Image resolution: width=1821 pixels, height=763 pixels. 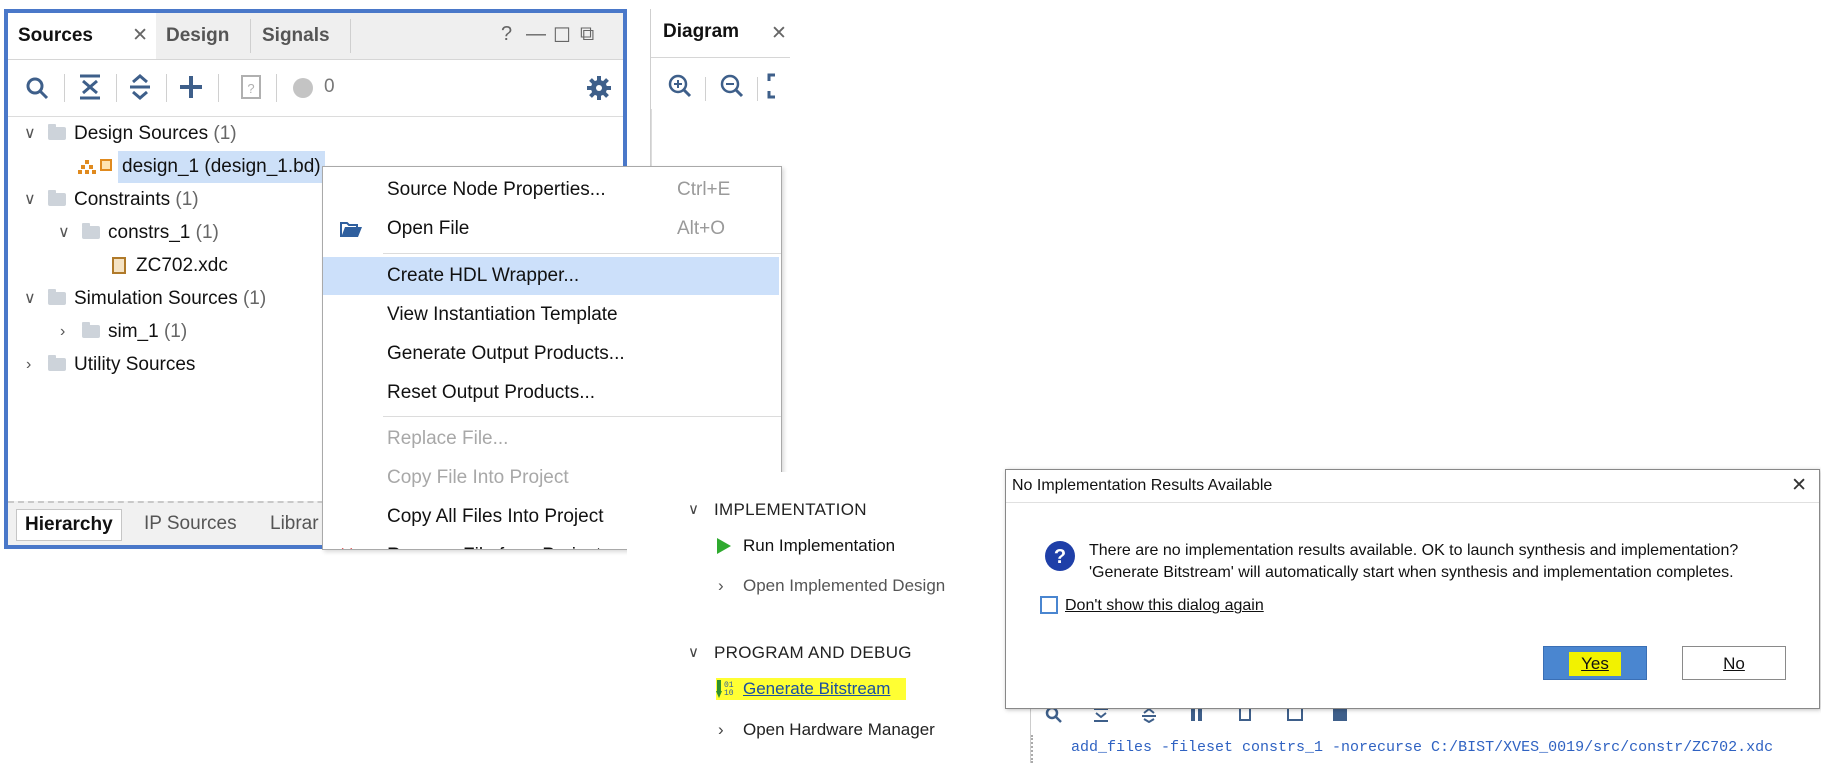 I want to click on file-properties-icon: ?, so click(x=251, y=87).